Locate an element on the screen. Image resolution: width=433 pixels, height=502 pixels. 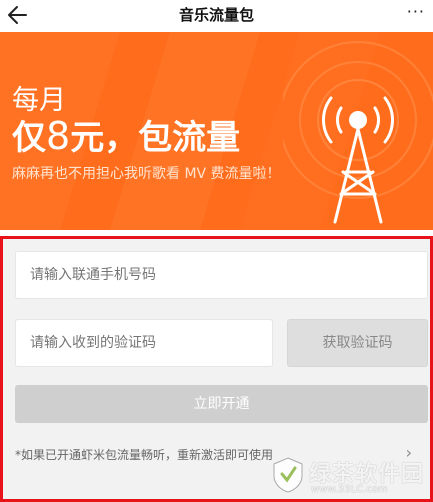
verification-code-input is located at coordinates (144, 343).